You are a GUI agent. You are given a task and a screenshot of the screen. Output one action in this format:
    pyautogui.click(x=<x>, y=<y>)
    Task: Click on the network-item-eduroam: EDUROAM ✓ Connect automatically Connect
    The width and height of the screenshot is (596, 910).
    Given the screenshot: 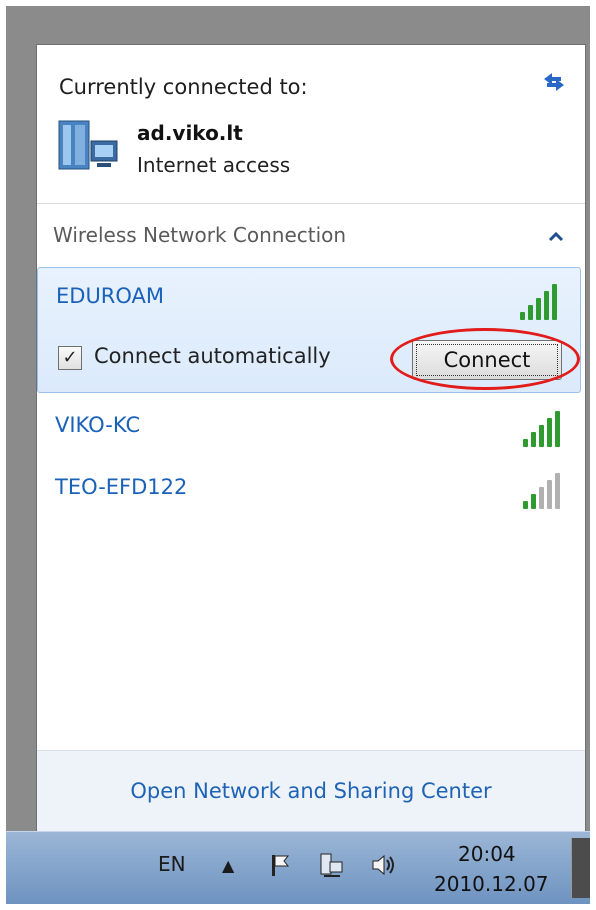 What is the action you would take?
    pyautogui.click(x=309, y=330)
    